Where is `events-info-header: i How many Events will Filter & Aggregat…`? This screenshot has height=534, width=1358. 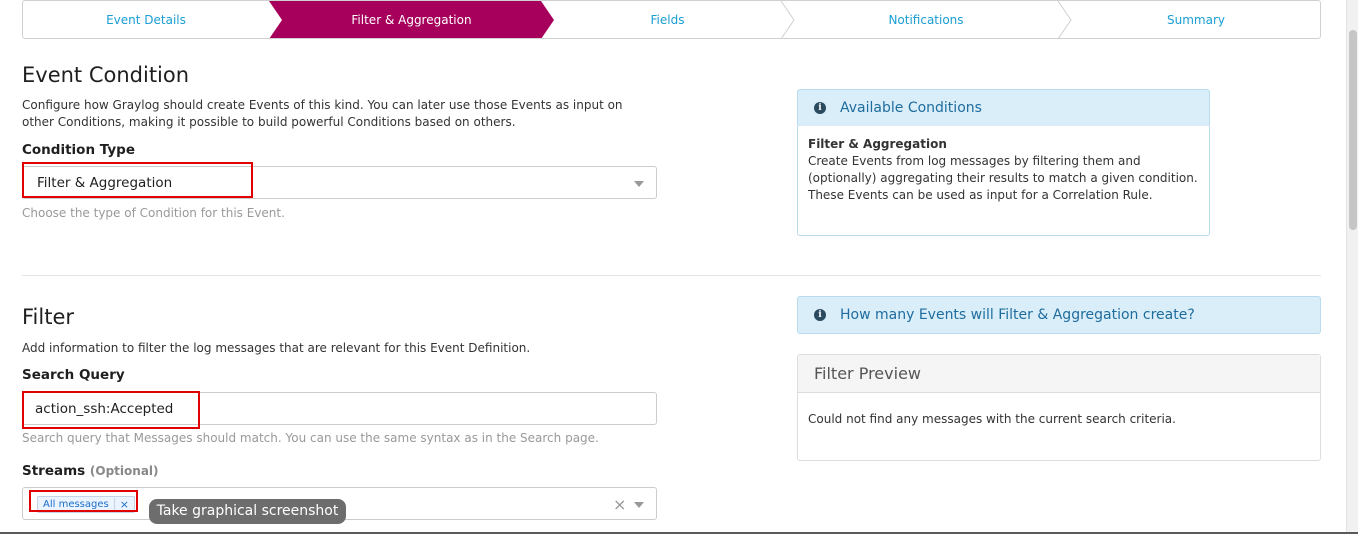 events-info-header: i How many Events will Filter & Aggregat… is located at coordinates (1059, 315).